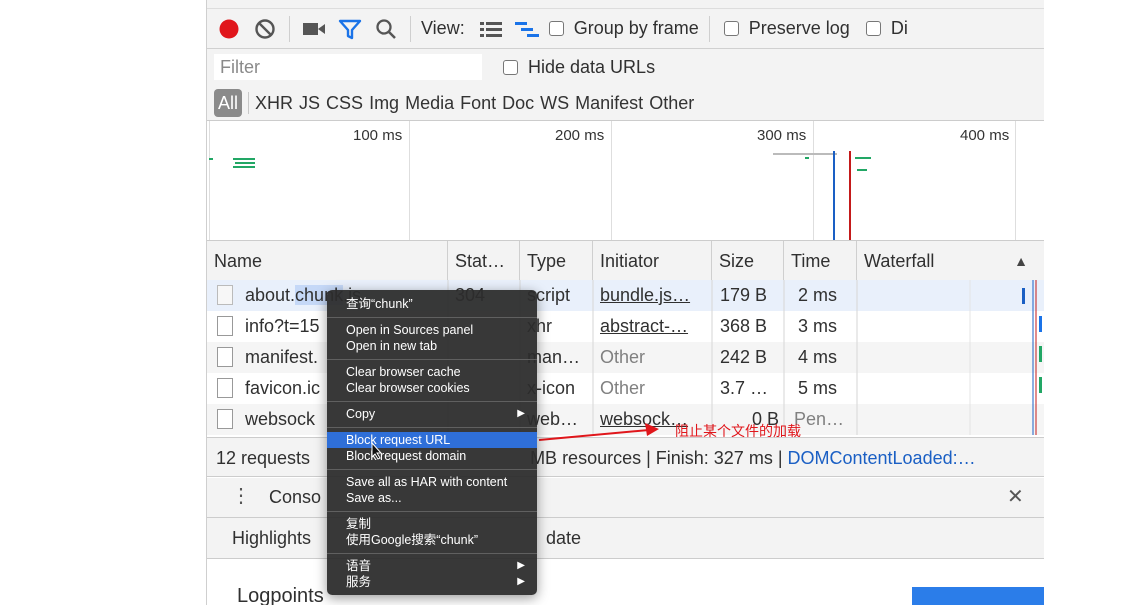 This screenshot has height=605, width=1142. I want to click on type-filter-other: Other, so click(674, 103).